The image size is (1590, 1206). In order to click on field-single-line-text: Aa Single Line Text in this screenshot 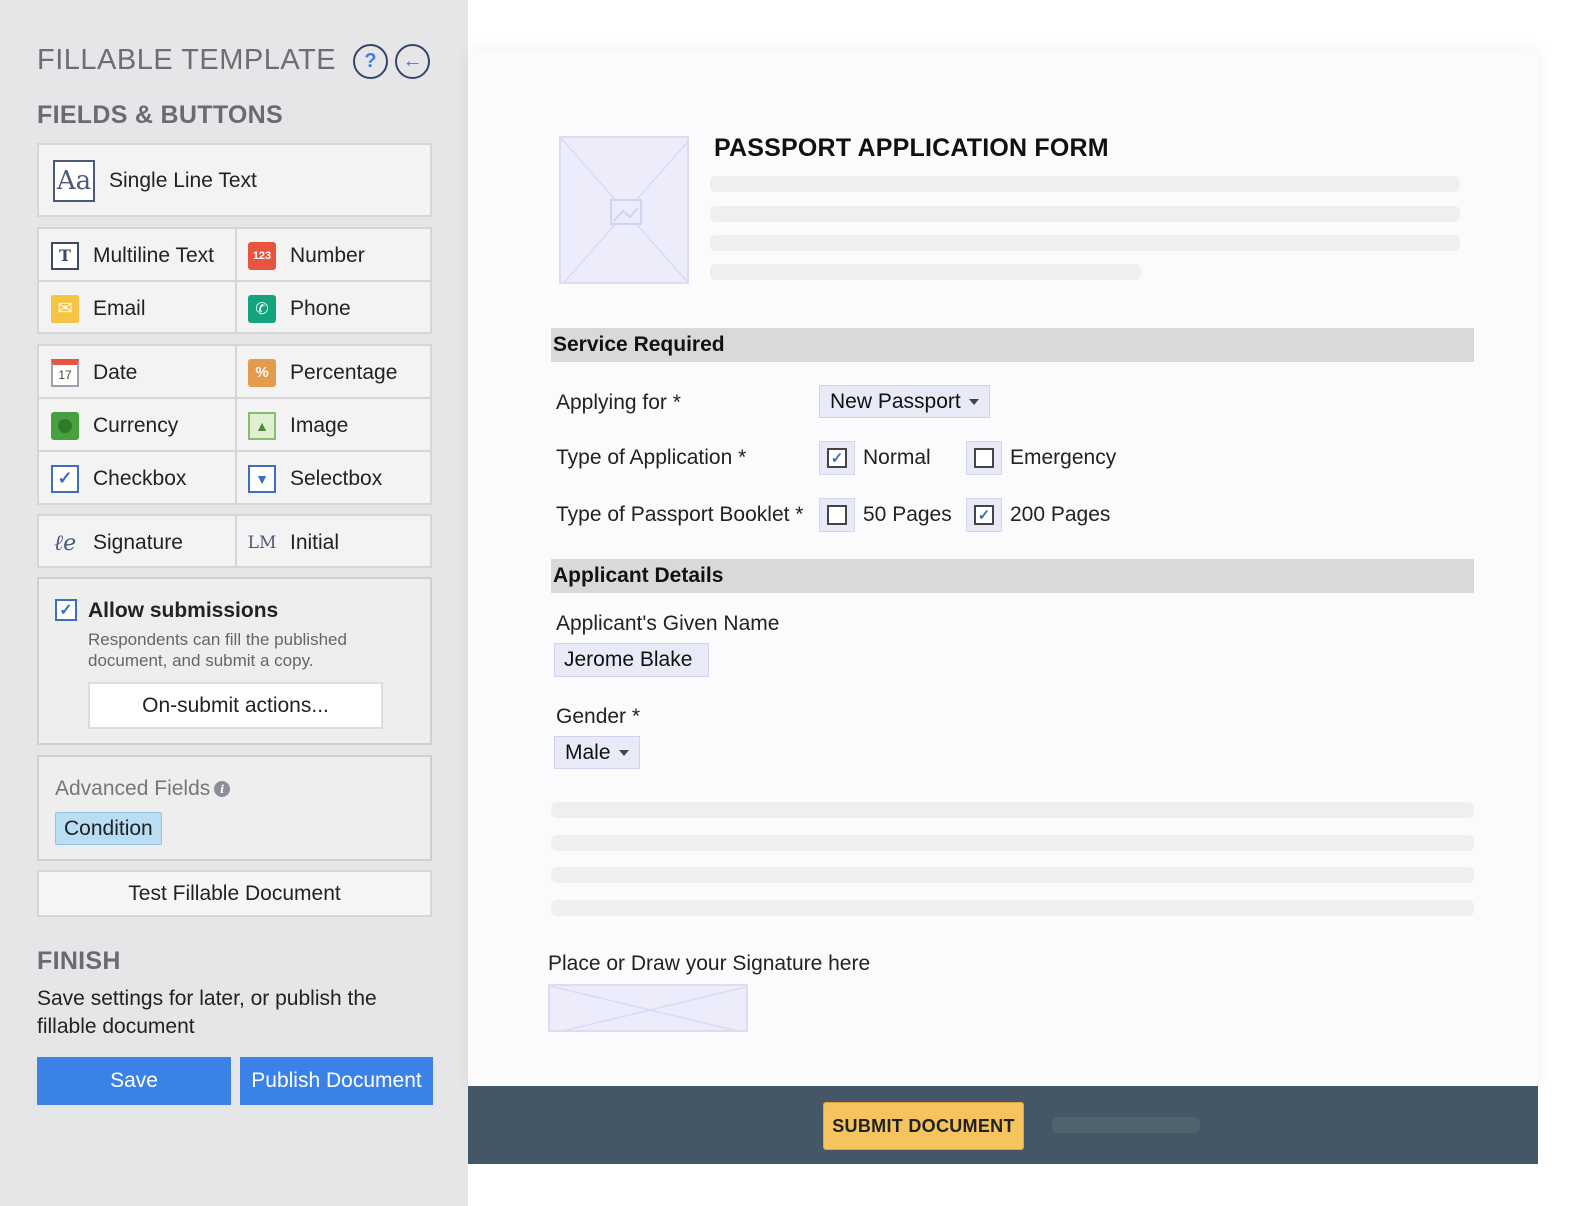, I will do `click(234, 180)`.